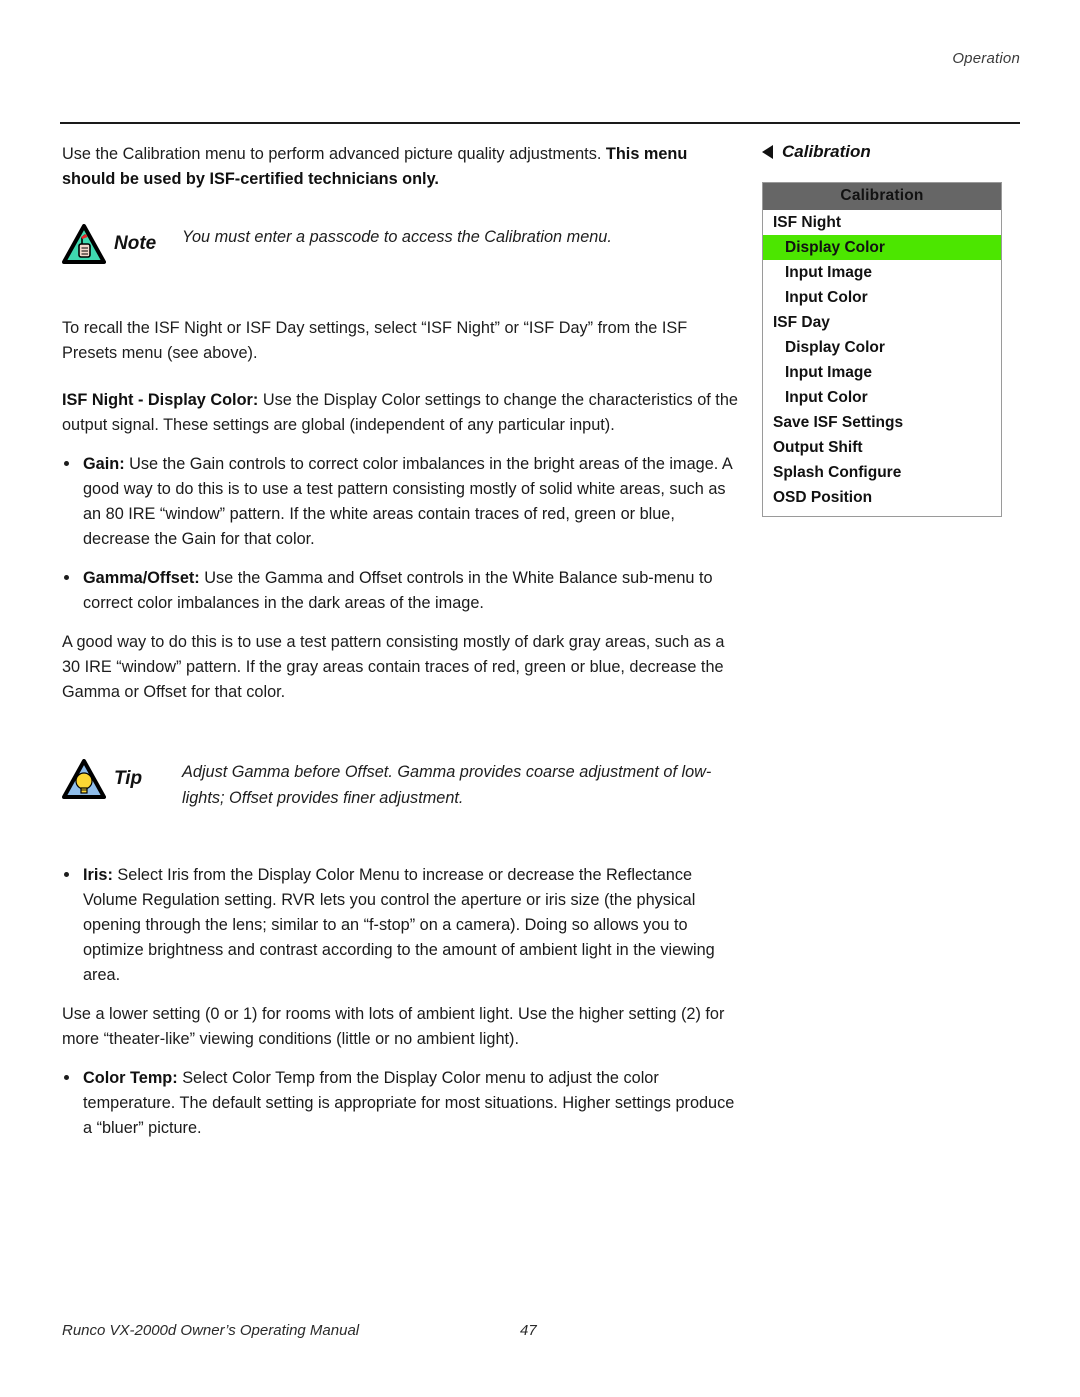  I want to click on bullet-term: Iris:, so click(98, 875).